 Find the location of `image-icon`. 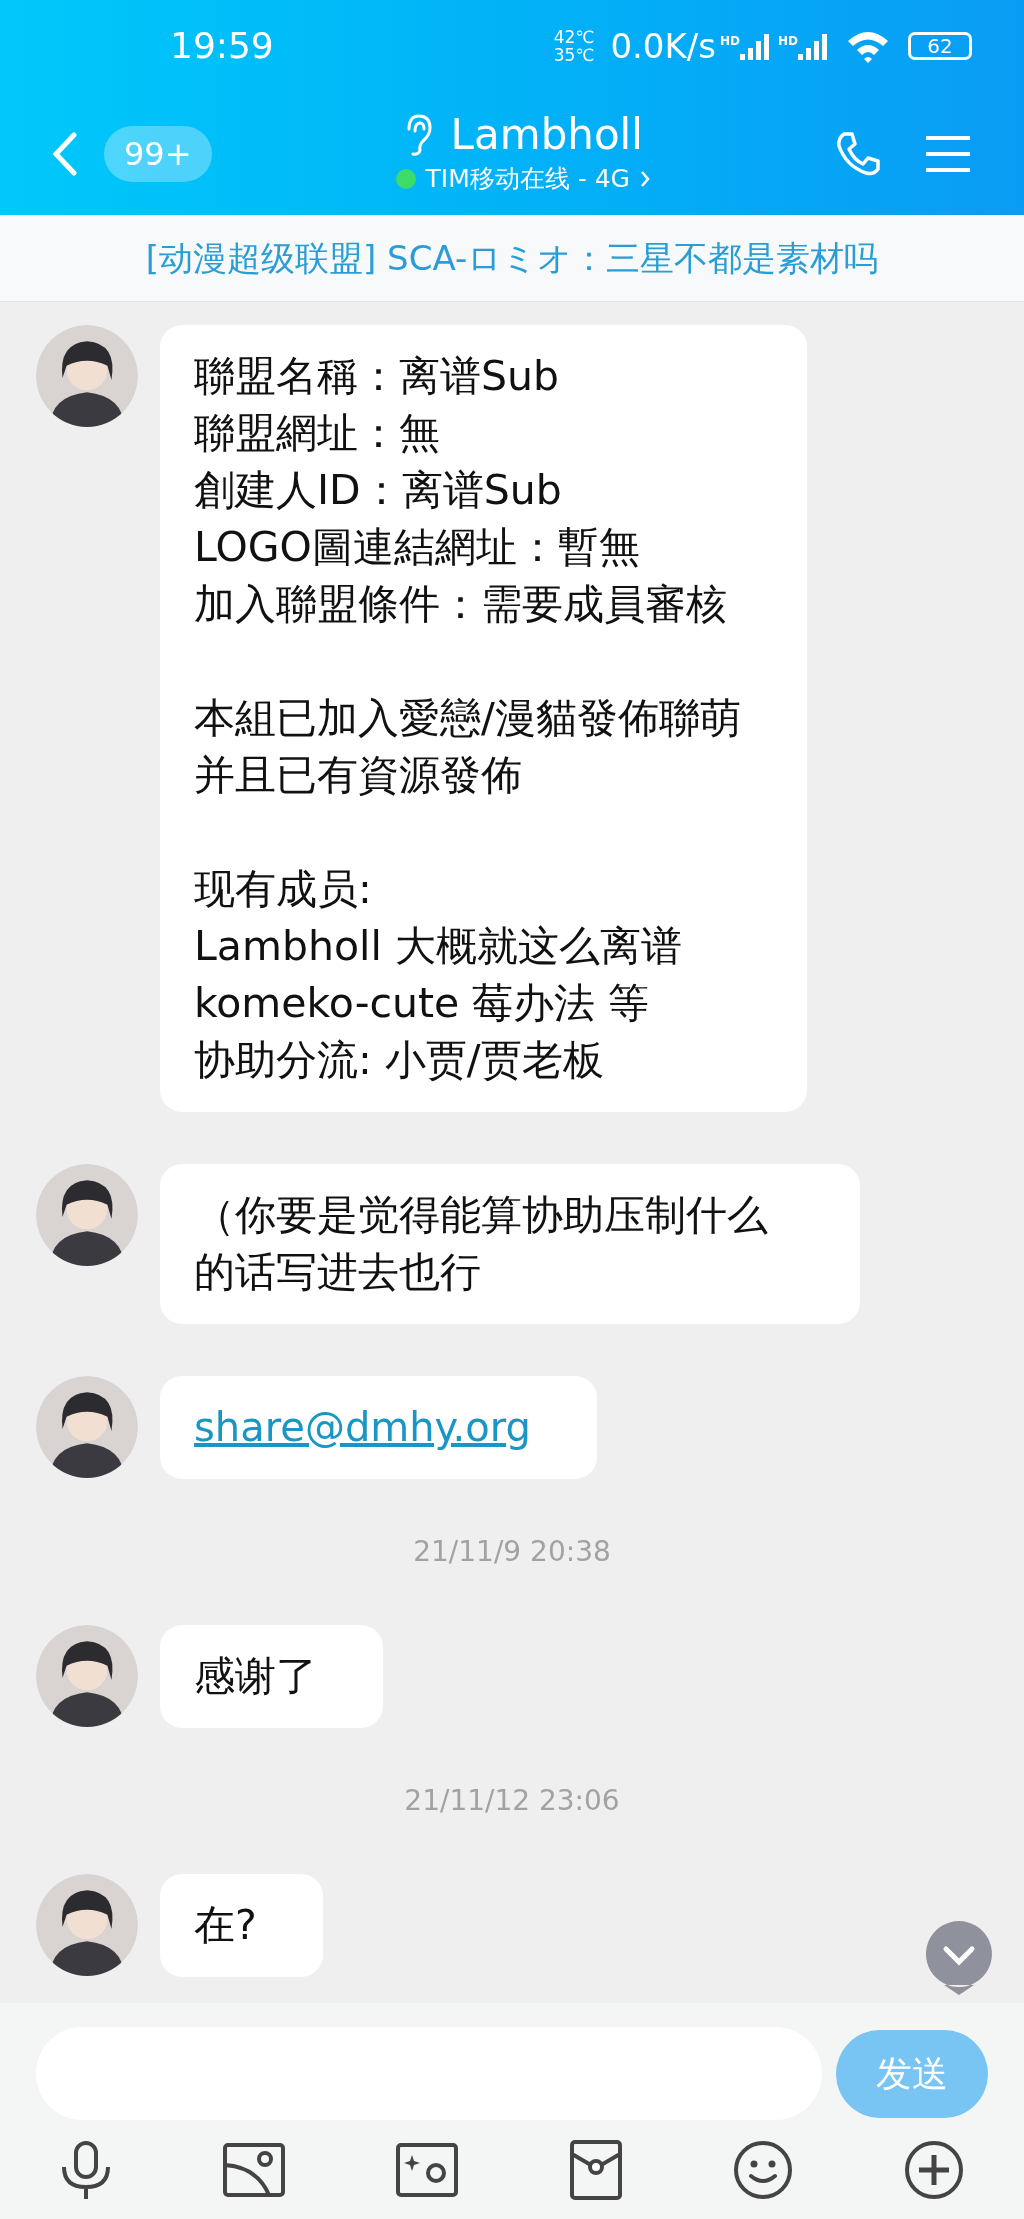

image-icon is located at coordinates (254, 2169).